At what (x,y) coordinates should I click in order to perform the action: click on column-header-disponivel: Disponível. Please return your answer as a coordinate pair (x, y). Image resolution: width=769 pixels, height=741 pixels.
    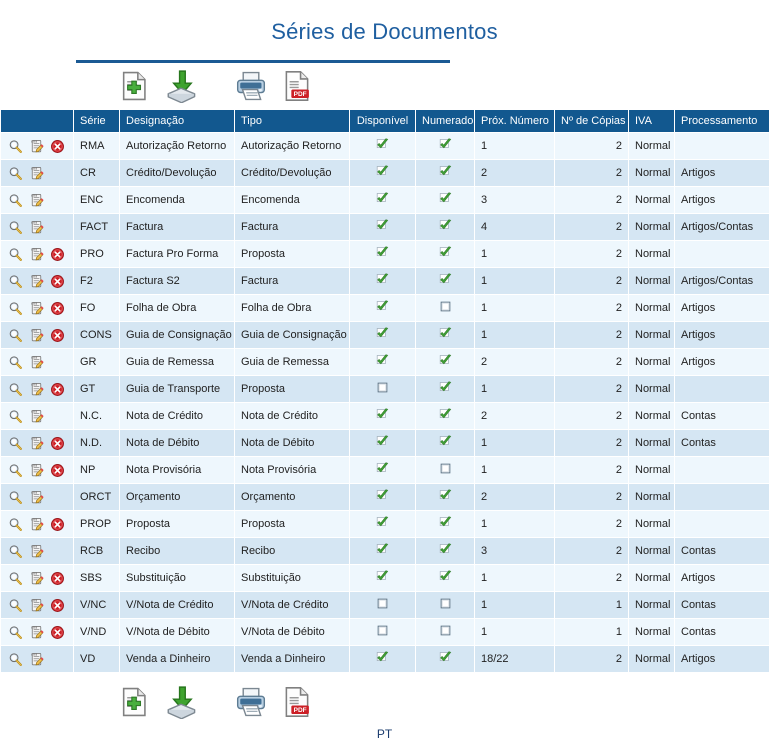
    Looking at the image, I should click on (382, 121).